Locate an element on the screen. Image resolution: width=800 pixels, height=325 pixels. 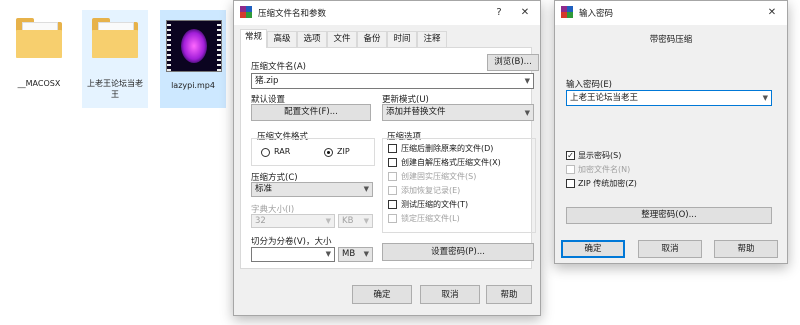
folder-laowang: 上老王论坛当老王 is located at coordinates (115, 59).